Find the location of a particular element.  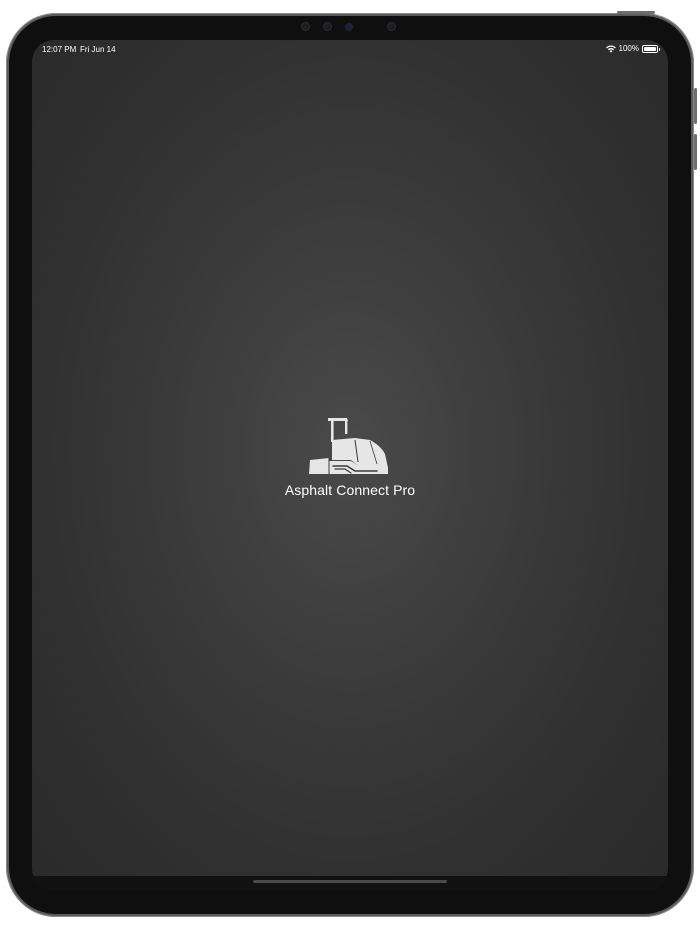

status-bar: 12:07 PM Fri Jun 14 100% is located at coordinates (350, 50).